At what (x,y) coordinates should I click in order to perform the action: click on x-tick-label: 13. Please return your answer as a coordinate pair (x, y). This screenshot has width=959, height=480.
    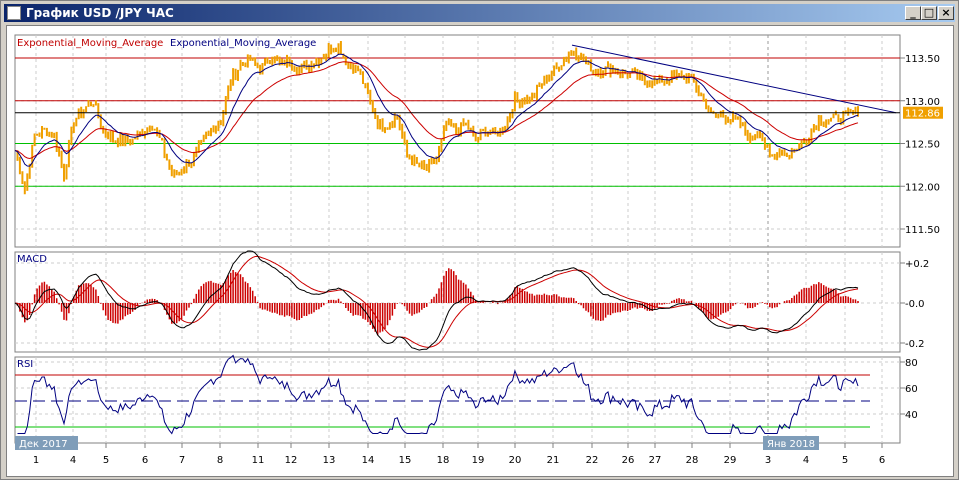
    Looking at the image, I should click on (329, 460).